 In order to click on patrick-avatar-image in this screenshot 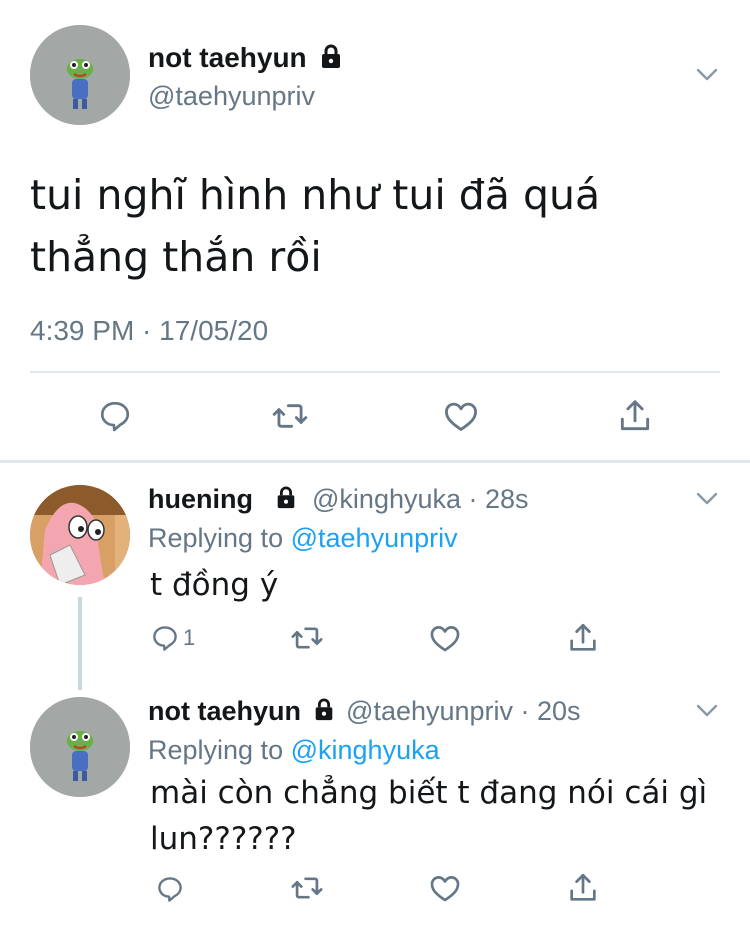, I will do `click(80, 535)`.